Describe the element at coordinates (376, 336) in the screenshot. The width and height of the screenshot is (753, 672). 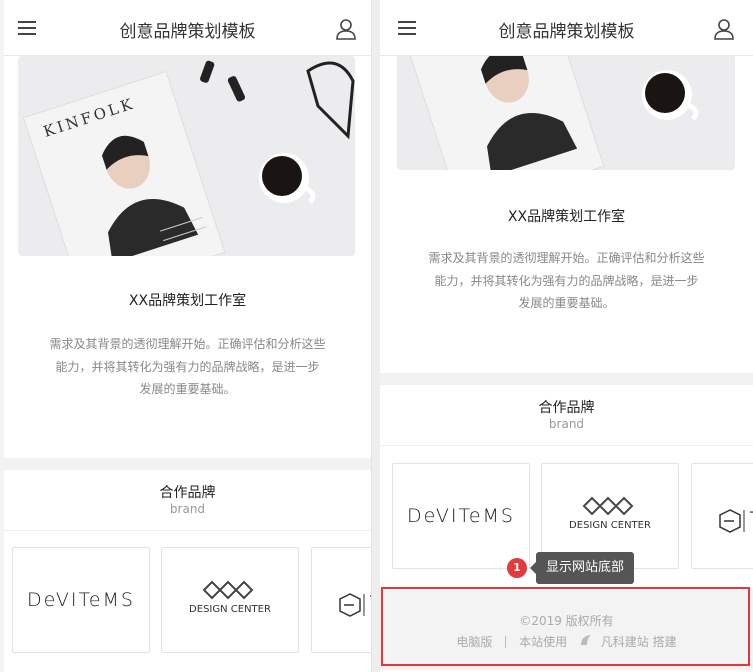
I see `panel-gap` at that location.